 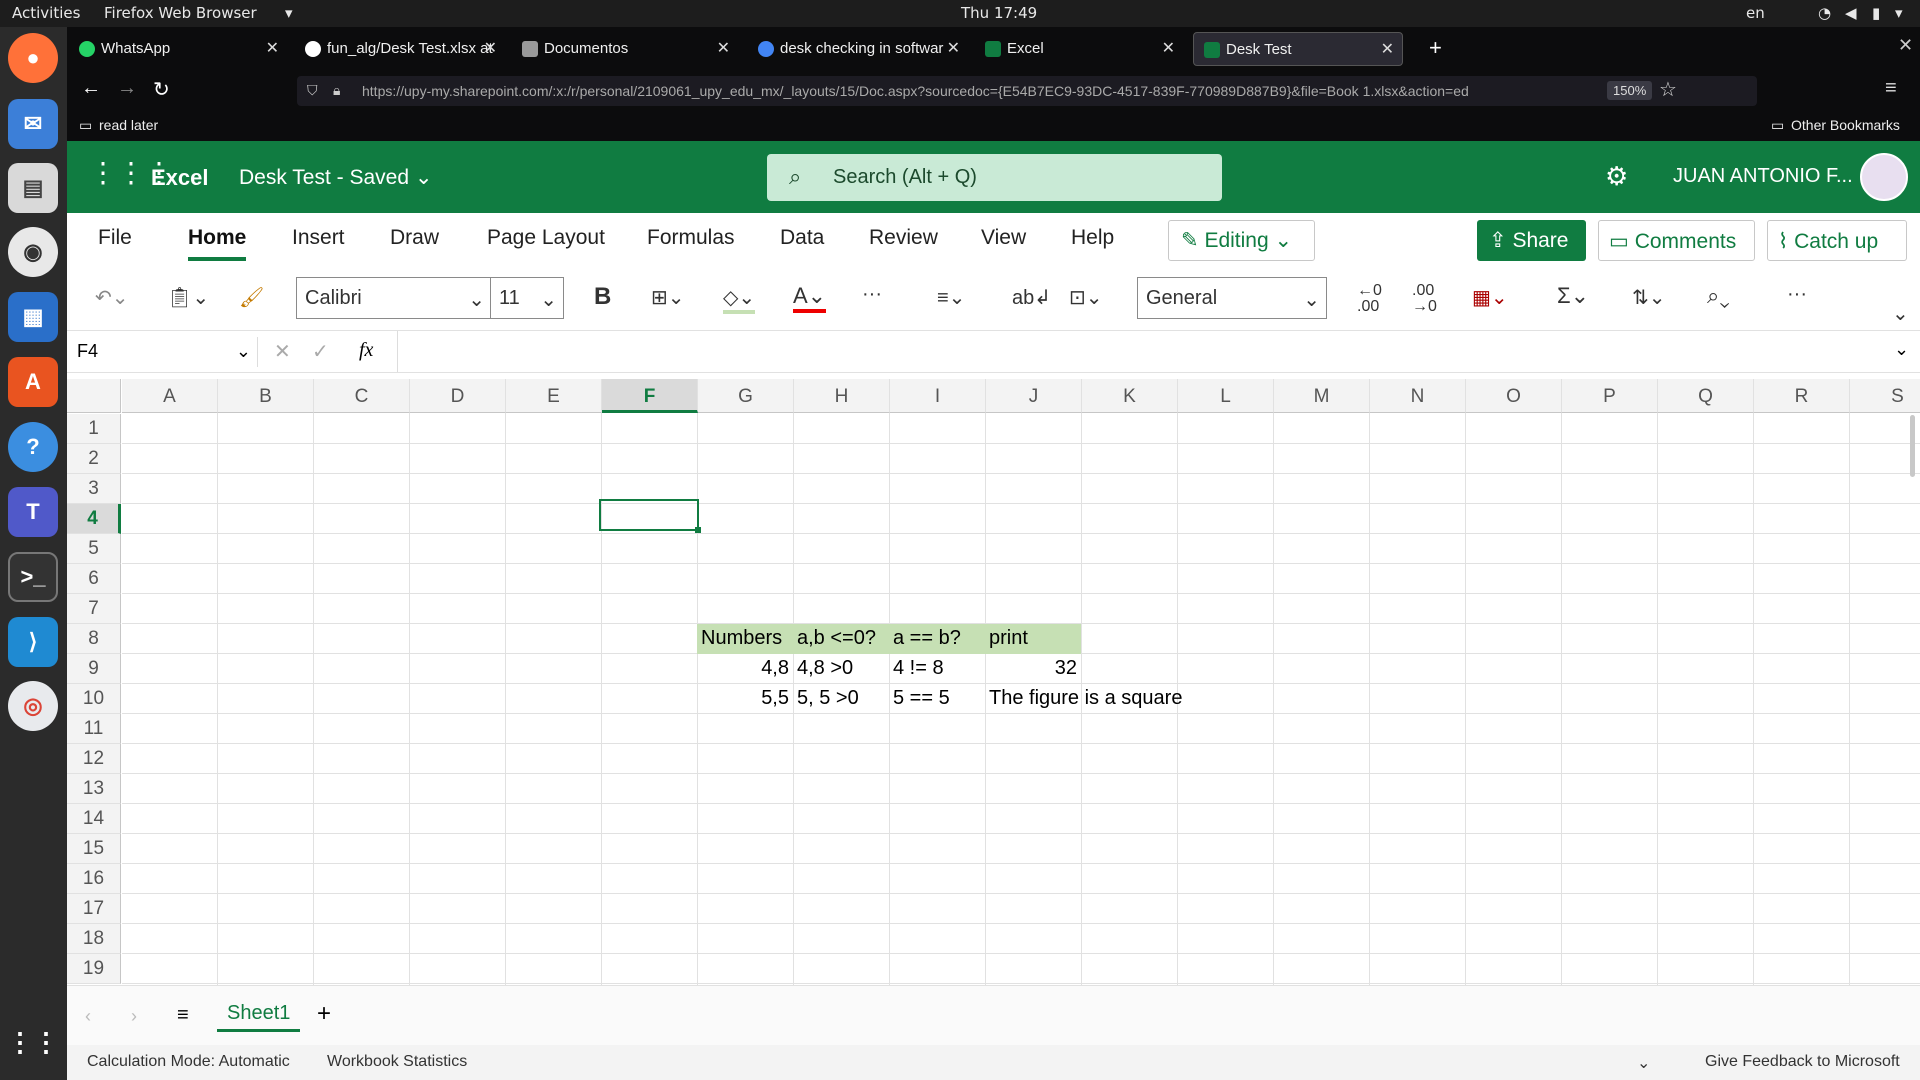 I want to click on column-header: B, so click(x=266, y=396).